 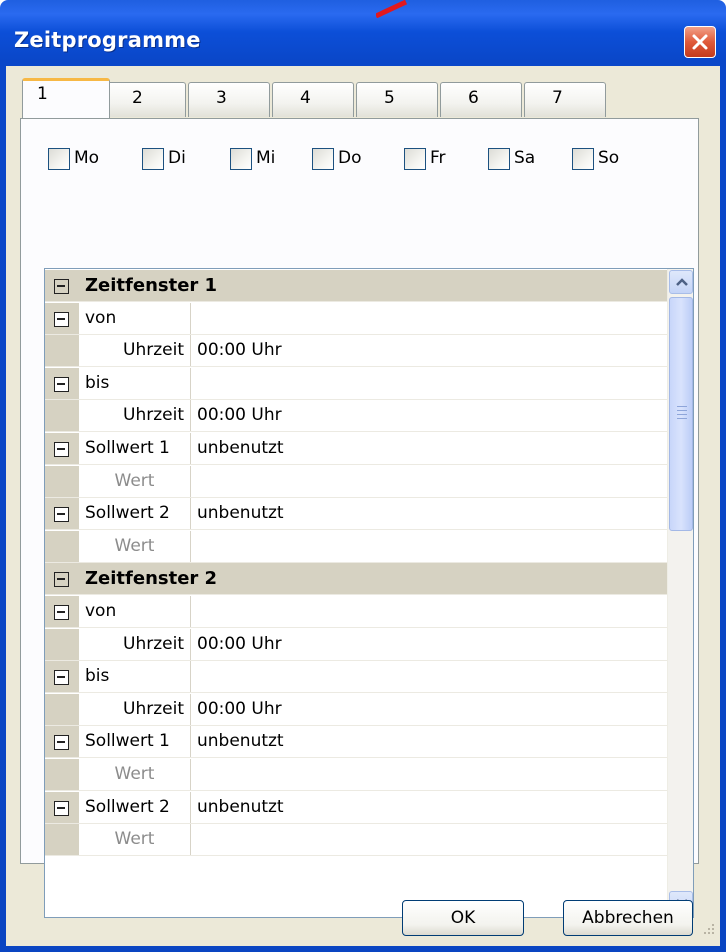 What do you see at coordinates (151, 285) in the screenshot?
I see `section-title: Zeitfenster 1` at bounding box center [151, 285].